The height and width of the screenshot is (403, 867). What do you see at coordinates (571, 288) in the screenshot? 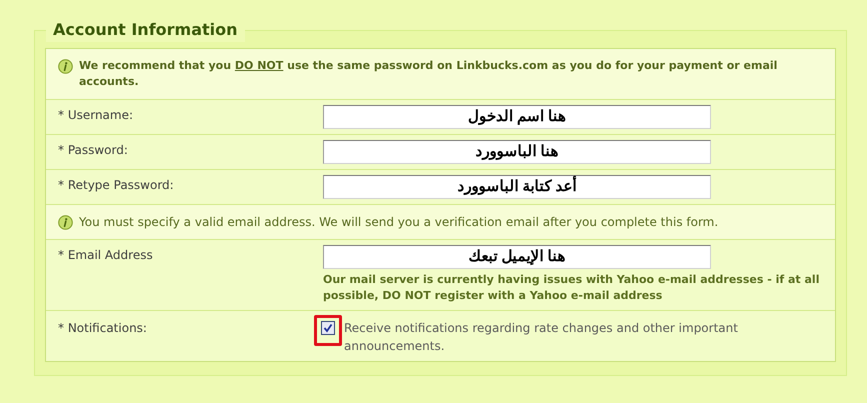
I see `warning-text: Our mail server is currently having issues with Yahoo e-mail addresses - if at all possible, DO NOT register with a Yahoo e-mail address` at bounding box center [571, 288].